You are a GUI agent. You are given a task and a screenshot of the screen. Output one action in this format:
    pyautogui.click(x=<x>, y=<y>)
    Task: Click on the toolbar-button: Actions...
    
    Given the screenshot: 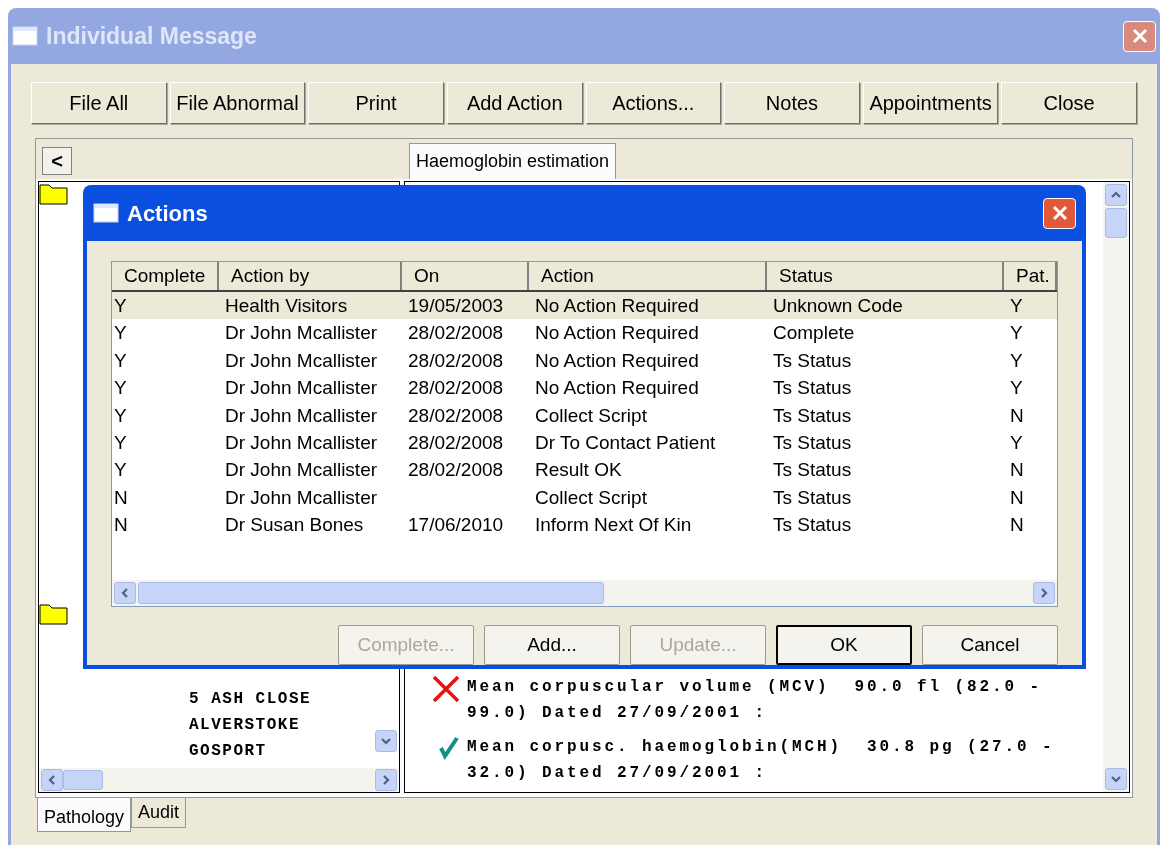 What is the action you would take?
    pyautogui.click(x=653, y=103)
    